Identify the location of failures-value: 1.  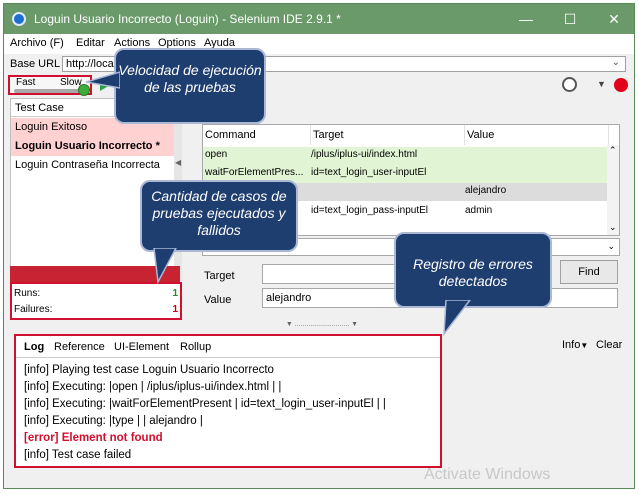
(175, 309).